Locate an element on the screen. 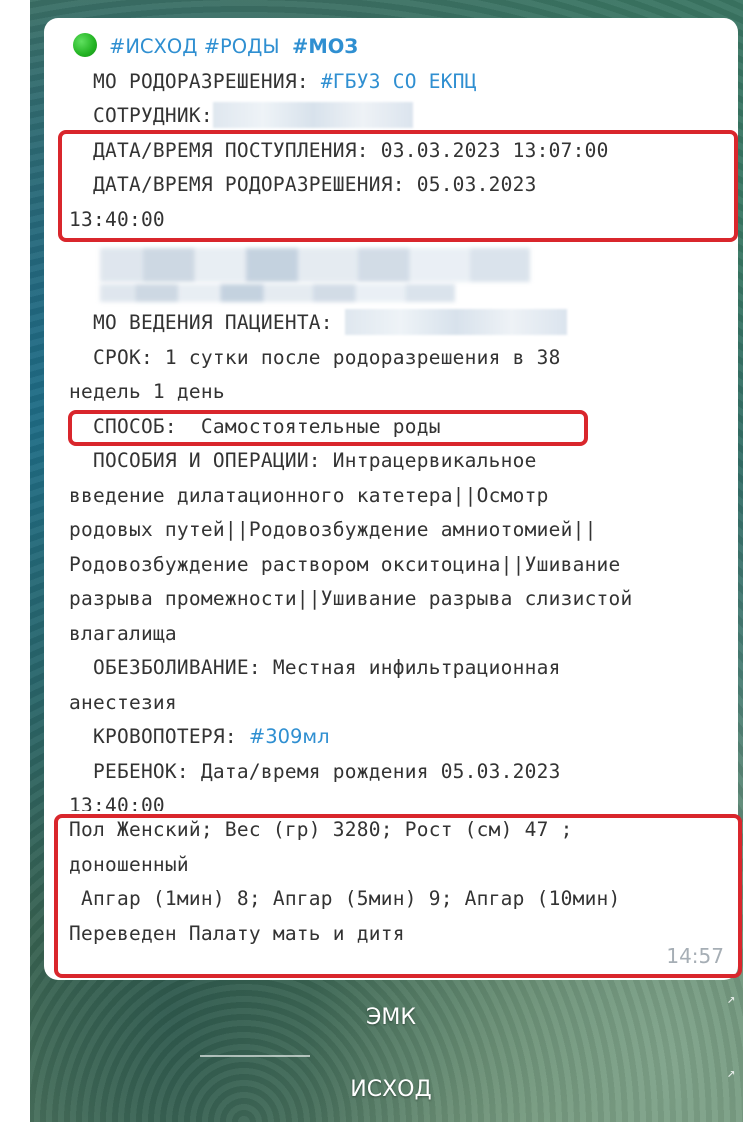 The height and width of the screenshot is (1122, 743). tags-line: #ИСХОД #РОДЫ #МОЗ is located at coordinates (402, 47).